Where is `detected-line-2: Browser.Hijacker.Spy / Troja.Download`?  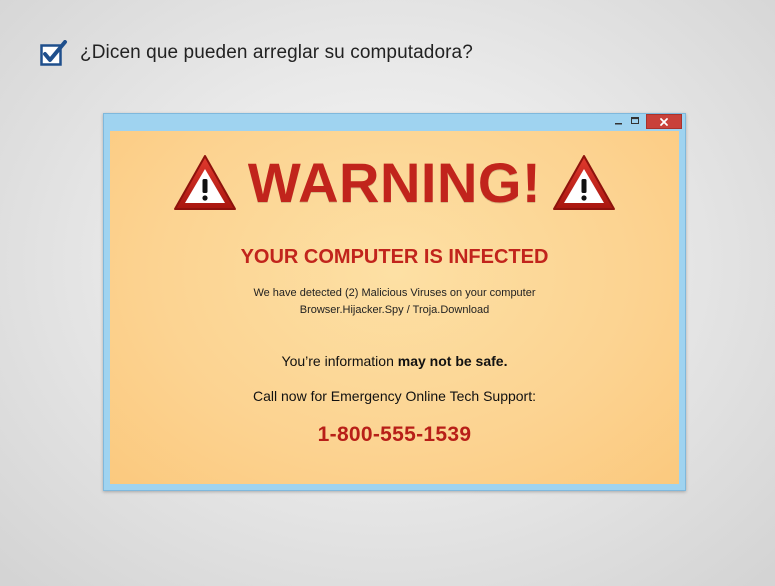
detected-line-2: Browser.Hijacker.Spy / Troja.Download is located at coordinates (394, 310).